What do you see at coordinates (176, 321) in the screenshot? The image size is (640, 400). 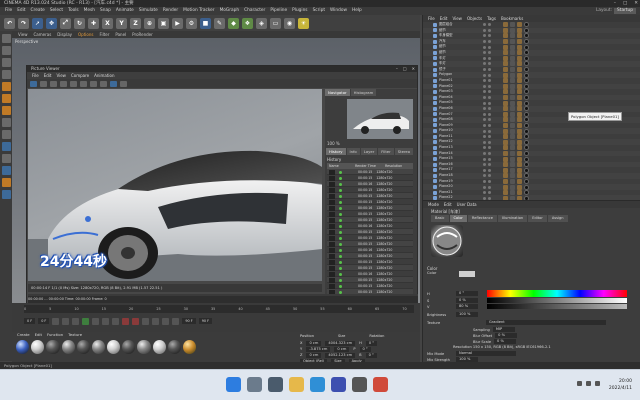 I see `rotation-key-icon` at bounding box center [176, 321].